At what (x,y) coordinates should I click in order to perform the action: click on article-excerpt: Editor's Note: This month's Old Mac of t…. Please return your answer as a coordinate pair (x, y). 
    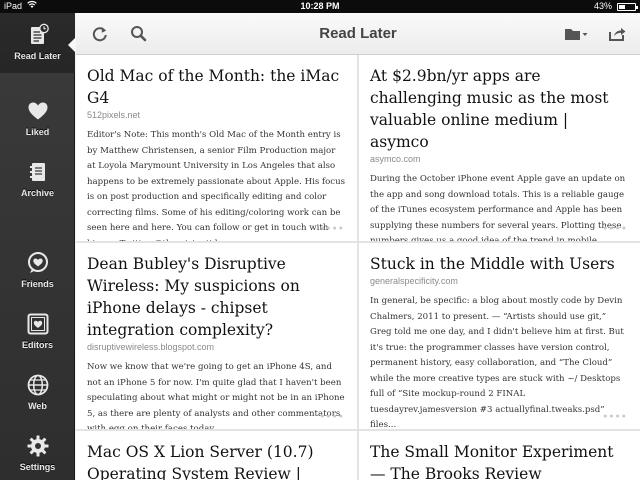
    Looking at the image, I should click on (216, 185).